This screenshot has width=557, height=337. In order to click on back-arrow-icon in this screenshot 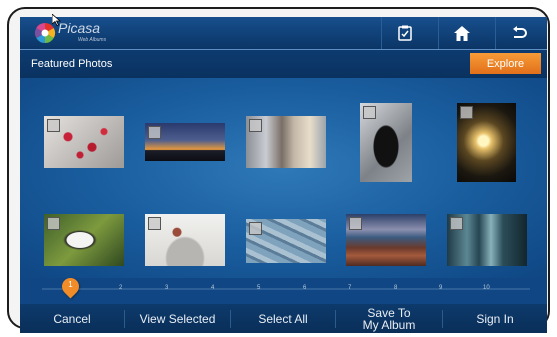, I will do `click(520, 32)`.